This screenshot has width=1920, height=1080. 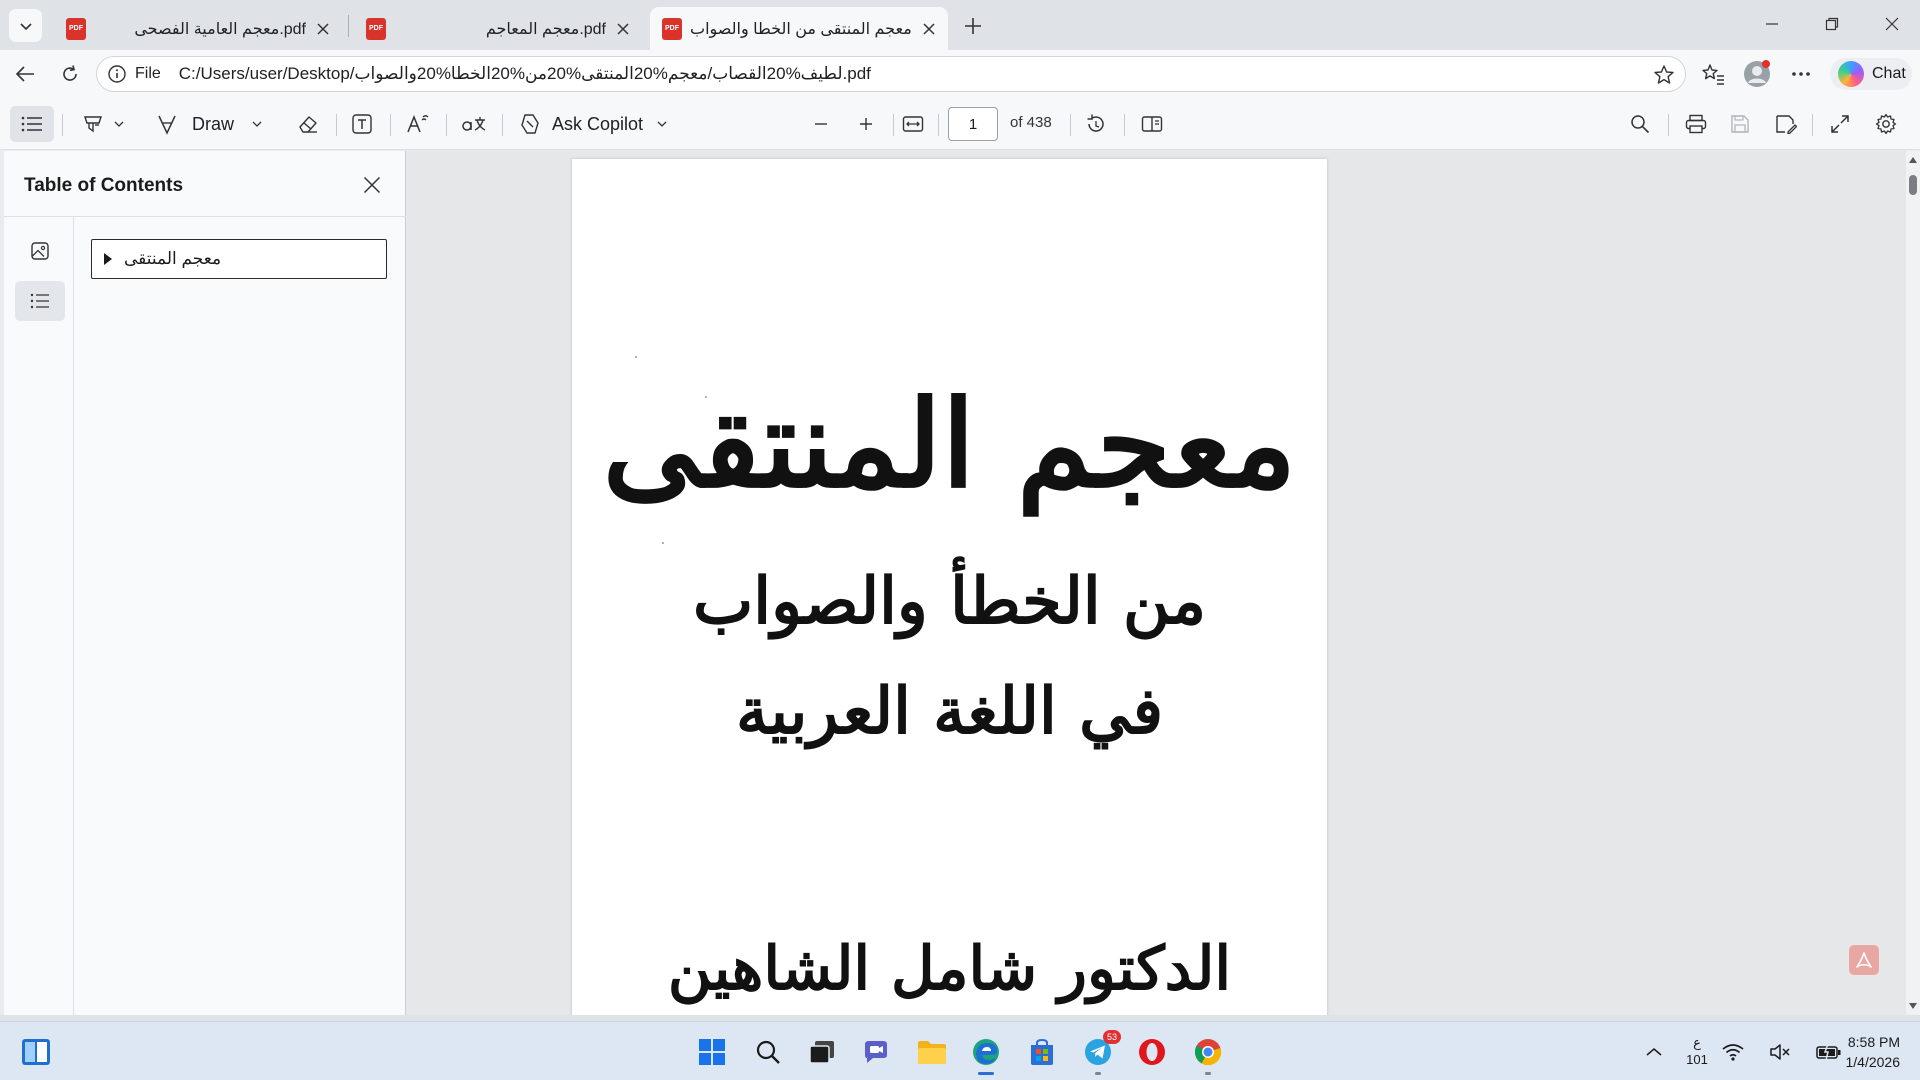 I want to click on fullscreen-button, so click(x=1840, y=124).